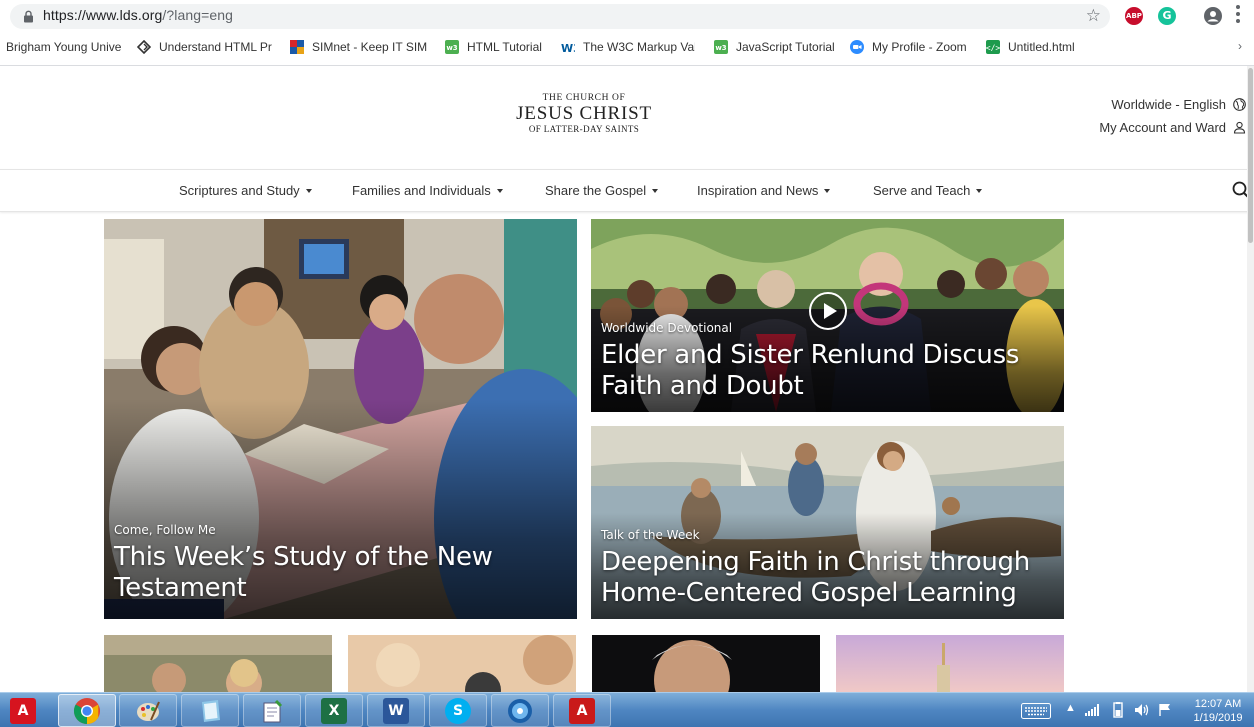 The width and height of the screenshot is (1254, 727). What do you see at coordinates (922, 190) in the screenshot?
I see `nav-label: Serve and Teach` at bounding box center [922, 190].